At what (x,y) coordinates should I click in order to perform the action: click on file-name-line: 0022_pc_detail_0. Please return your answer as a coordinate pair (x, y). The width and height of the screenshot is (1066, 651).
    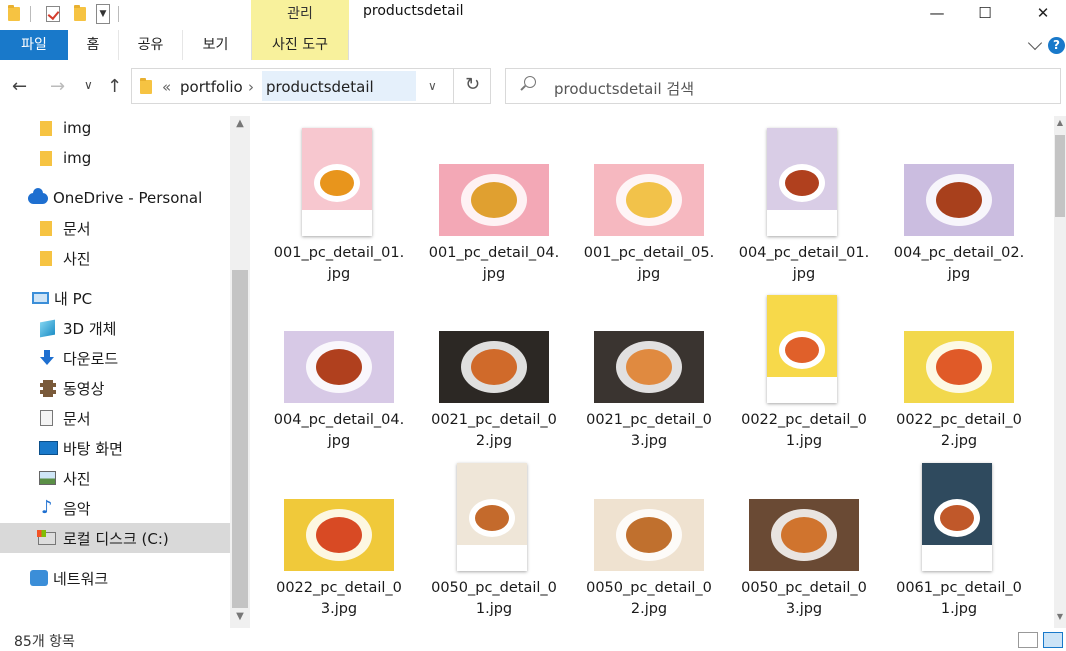
    Looking at the image, I should click on (959, 420).